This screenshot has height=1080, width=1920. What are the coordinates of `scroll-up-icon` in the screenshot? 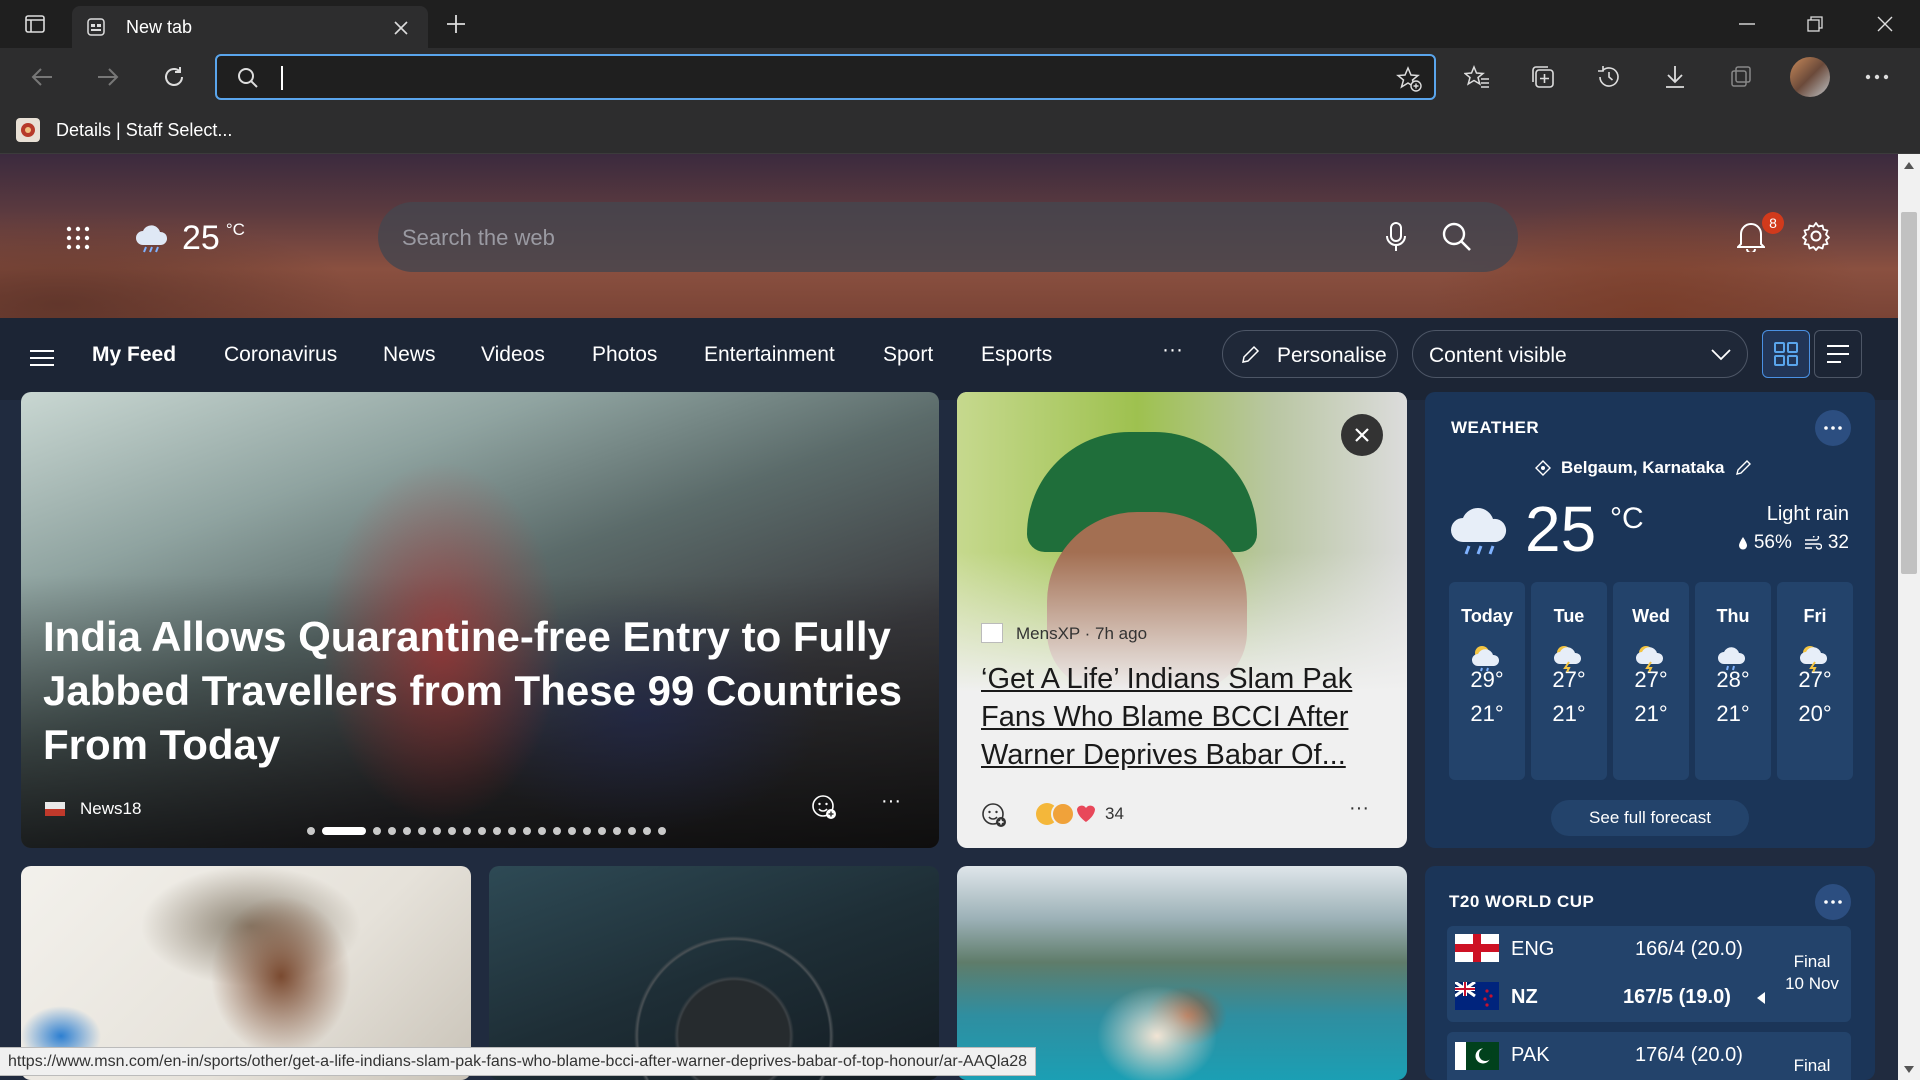 It's located at (1909, 165).